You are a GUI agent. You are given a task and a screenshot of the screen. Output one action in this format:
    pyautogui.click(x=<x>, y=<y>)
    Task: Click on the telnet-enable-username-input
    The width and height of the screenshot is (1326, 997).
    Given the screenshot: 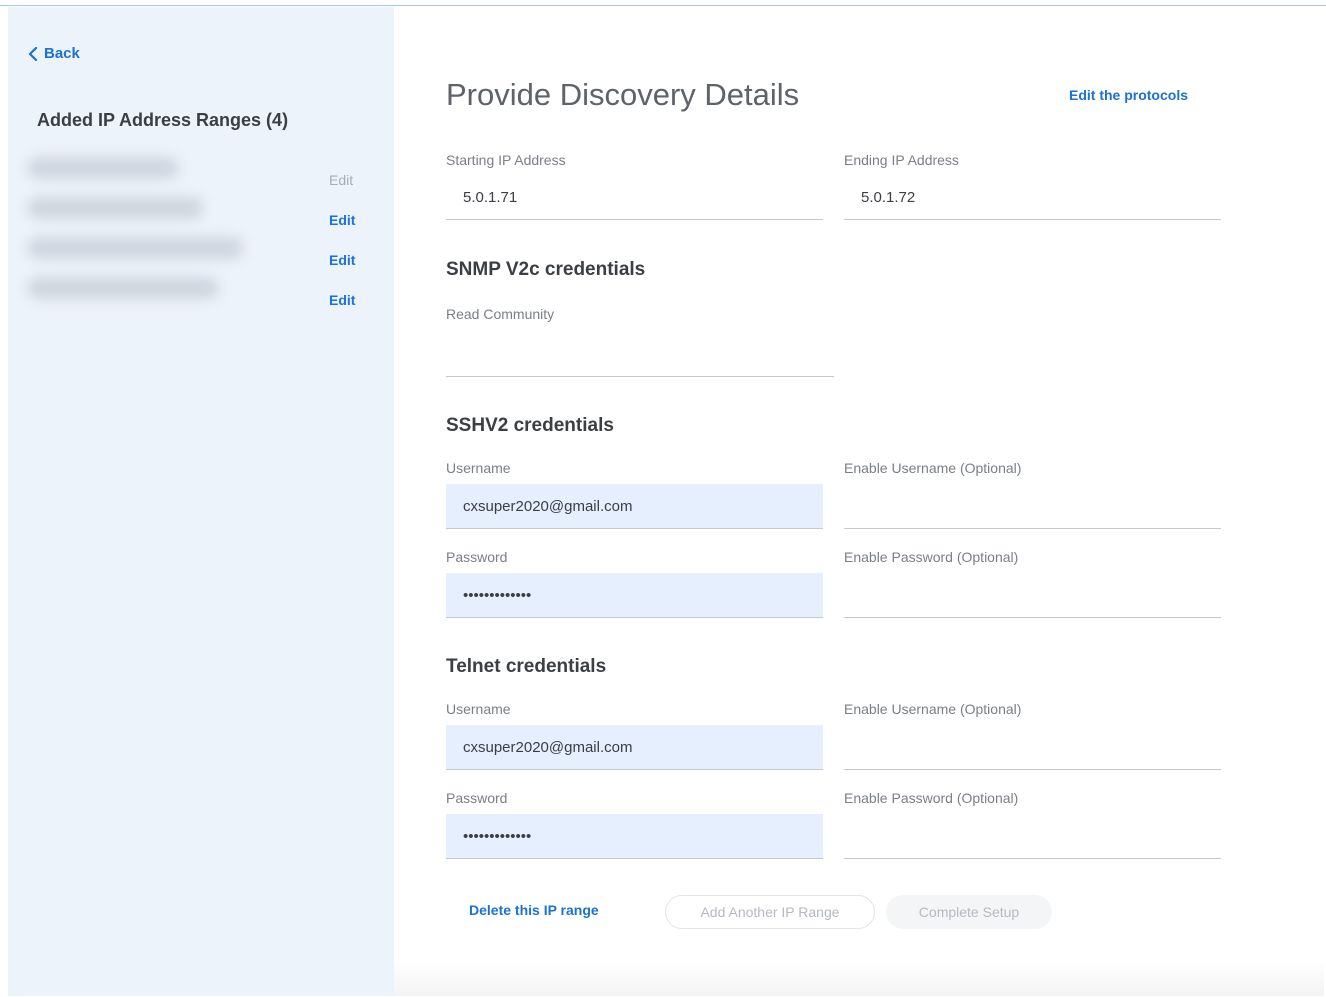 What is the action you would take?
    pyautogui.click(x=1032, y=747)
    